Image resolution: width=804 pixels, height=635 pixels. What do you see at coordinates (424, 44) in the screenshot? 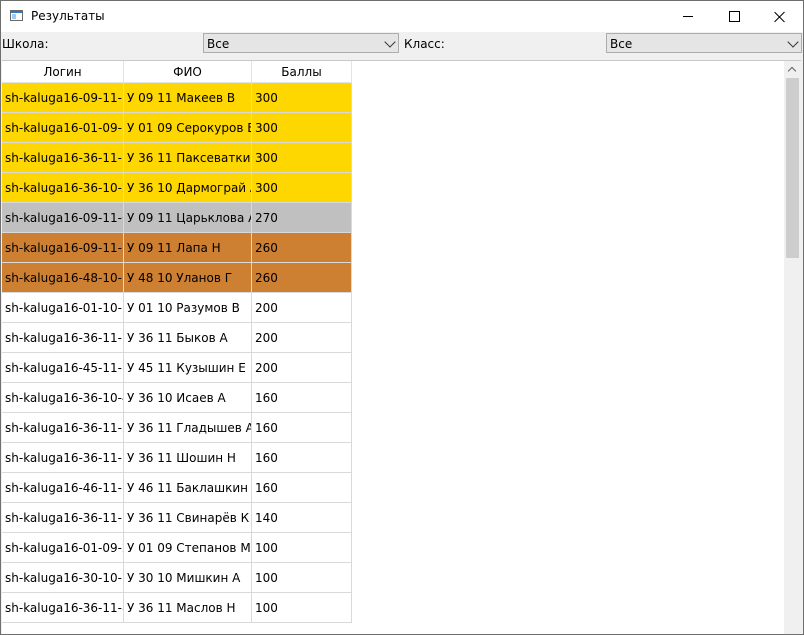
I see `class-label: Класс:` at bounding box center [424, 44].